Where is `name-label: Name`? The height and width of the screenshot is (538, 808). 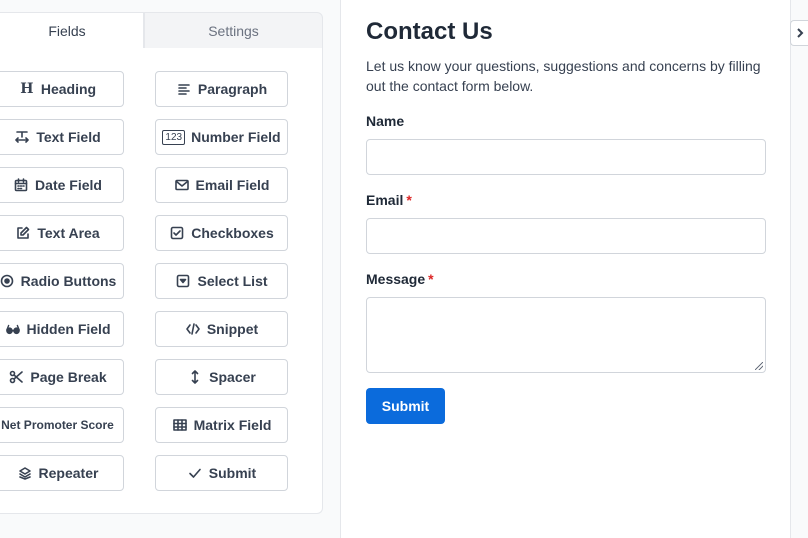 name-label: Name is located at coordinates (385, 121).